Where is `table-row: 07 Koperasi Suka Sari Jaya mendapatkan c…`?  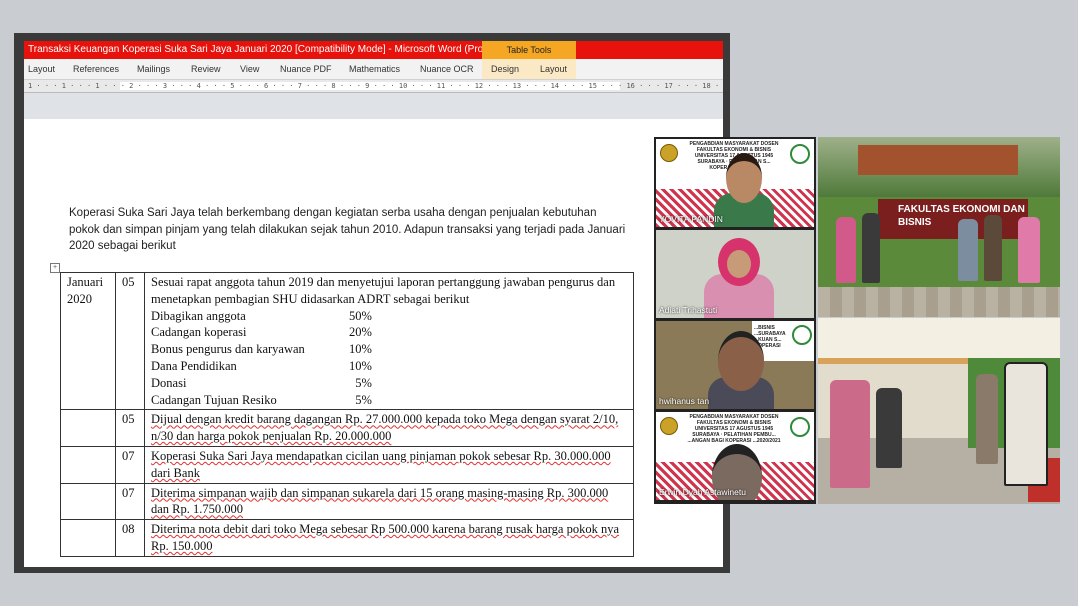 table-row: 07 Koperasi Suka Sari Jaya mendapatkan c… is located at coordinates (347, 464).